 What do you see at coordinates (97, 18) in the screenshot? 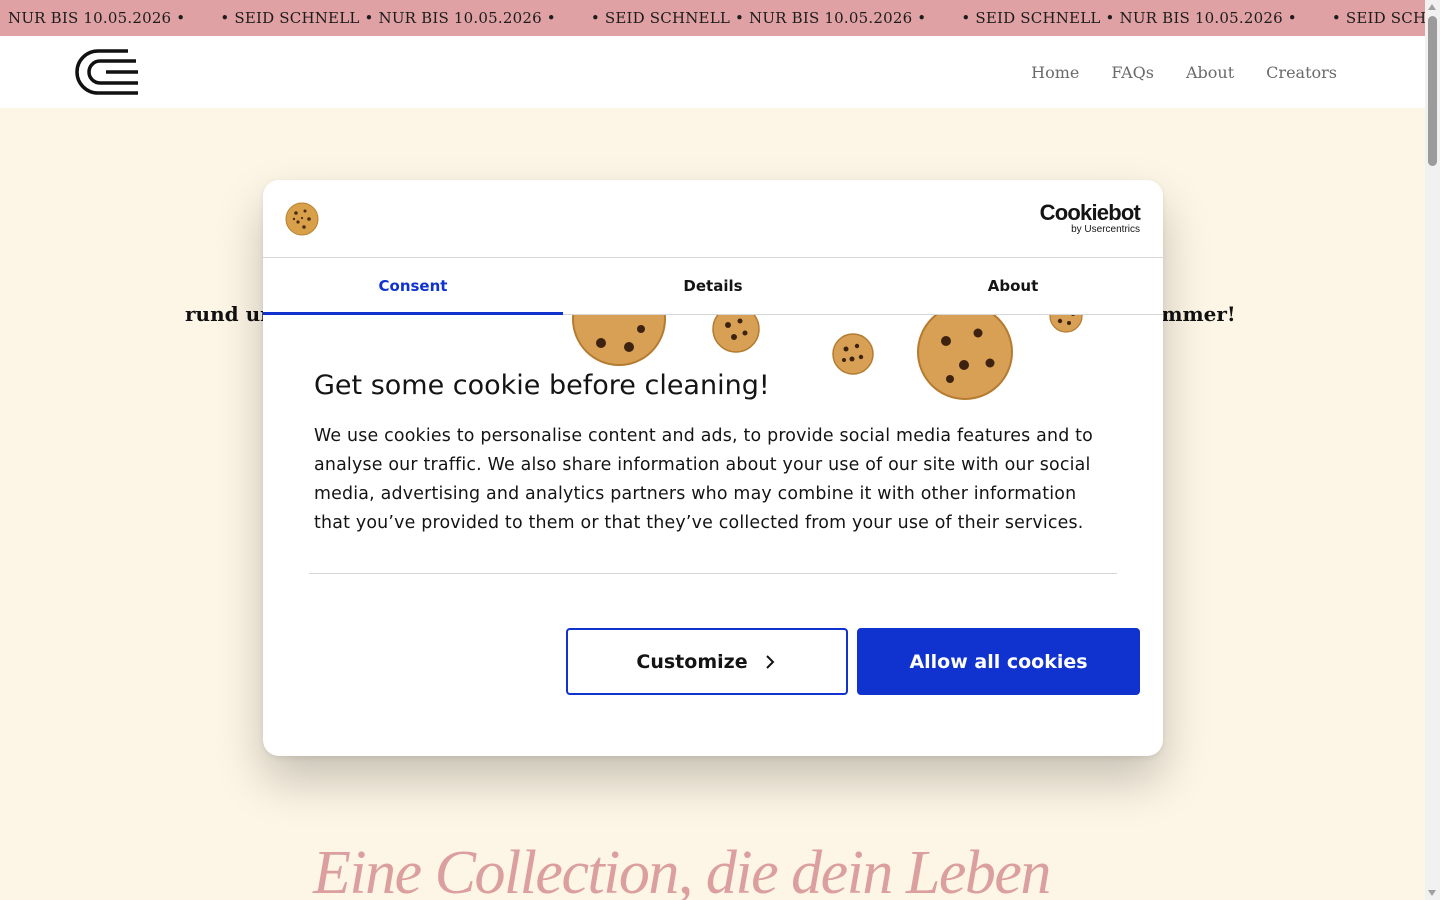
I see `ticker-item: NUR BIS 10.05.2026 •` at bounding box center [97, 18].